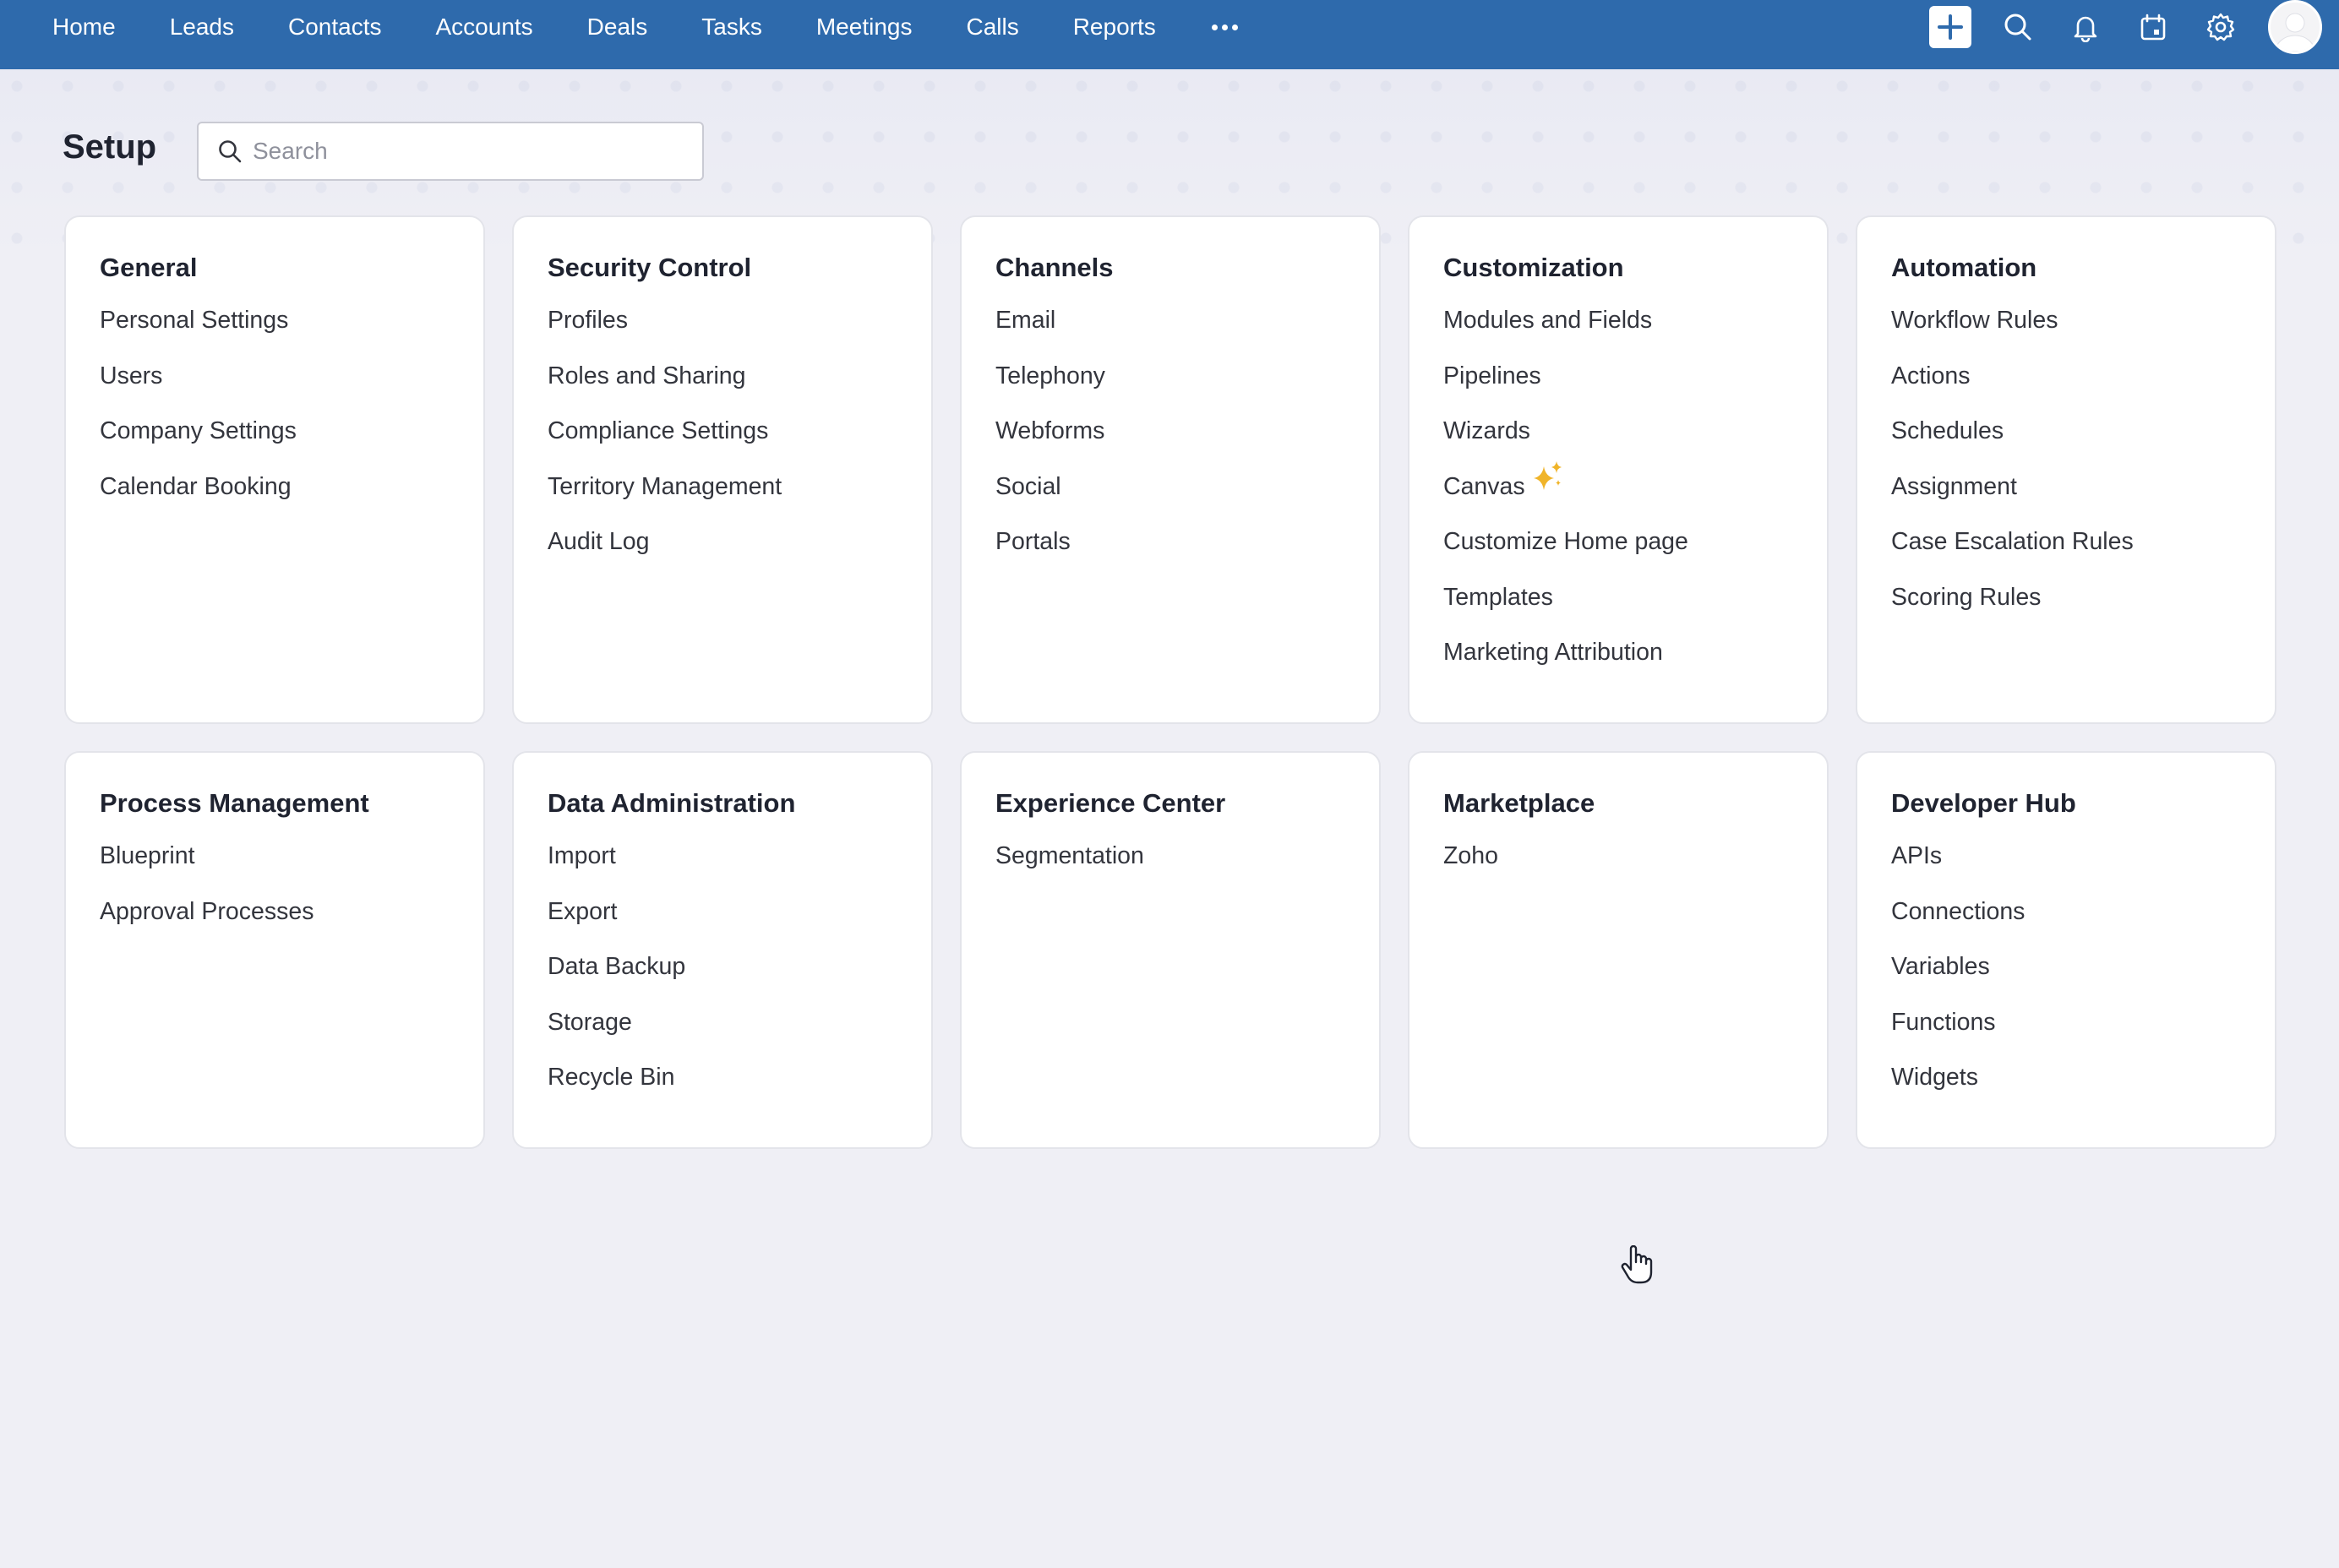 This screenshot has height=1568, width=2339. Describe the element at coordinates (1519, 803) in the screenshot. I see `card-title: Marketplace` at that location.